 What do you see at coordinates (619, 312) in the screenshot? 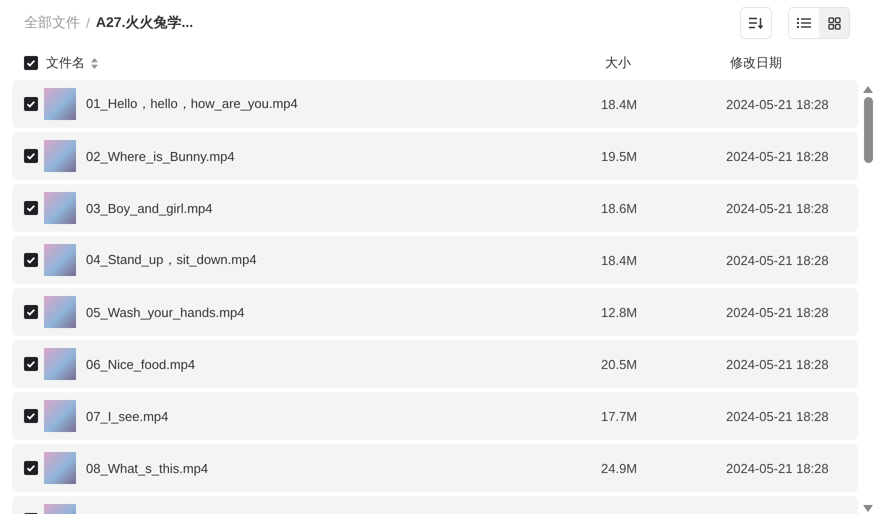
I see `file-size: 12.8M` at bounding box center [619, 312].